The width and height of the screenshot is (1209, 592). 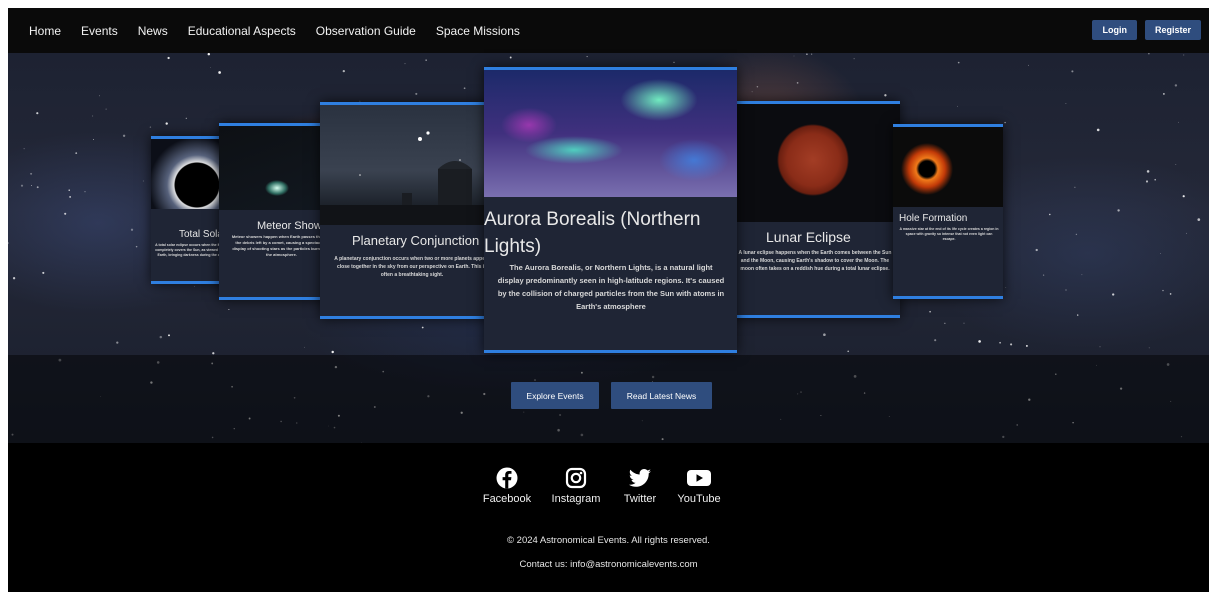 What do you see at coordinates (153, 31) in the screenshot?
I see `nav-news: News` at bounding box center [153, 31].